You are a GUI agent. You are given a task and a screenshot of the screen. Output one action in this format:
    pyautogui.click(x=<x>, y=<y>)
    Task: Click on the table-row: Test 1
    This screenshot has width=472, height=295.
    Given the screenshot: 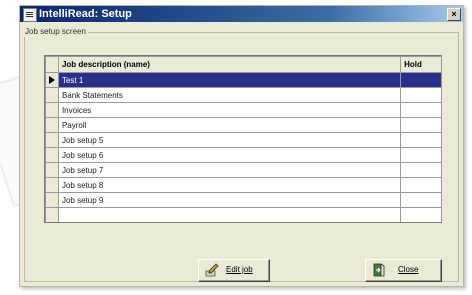 What is the action you would take?
    pyautogui.click(x=243, y=80)
    